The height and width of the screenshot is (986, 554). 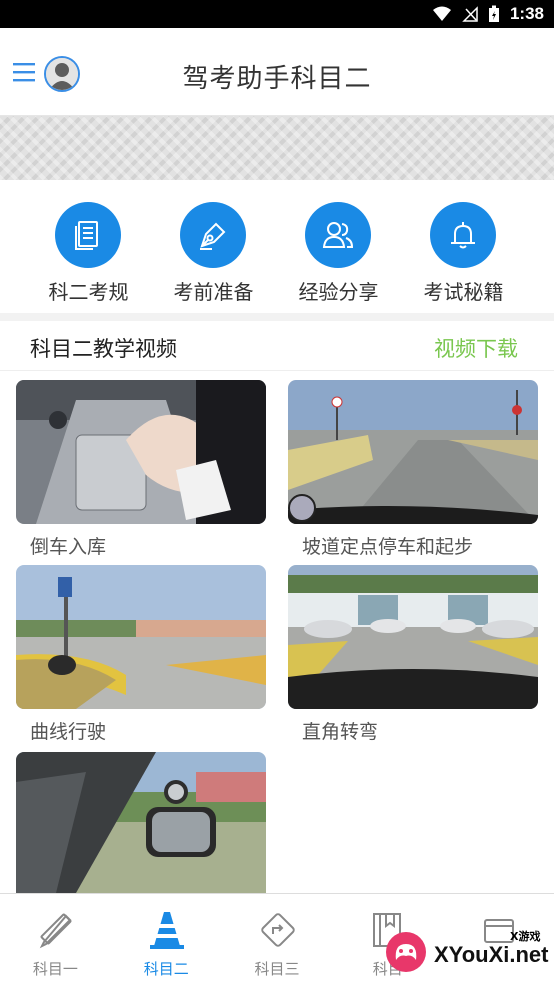 I want to click on watermark-logo-icon, so click(x=406, y=952).